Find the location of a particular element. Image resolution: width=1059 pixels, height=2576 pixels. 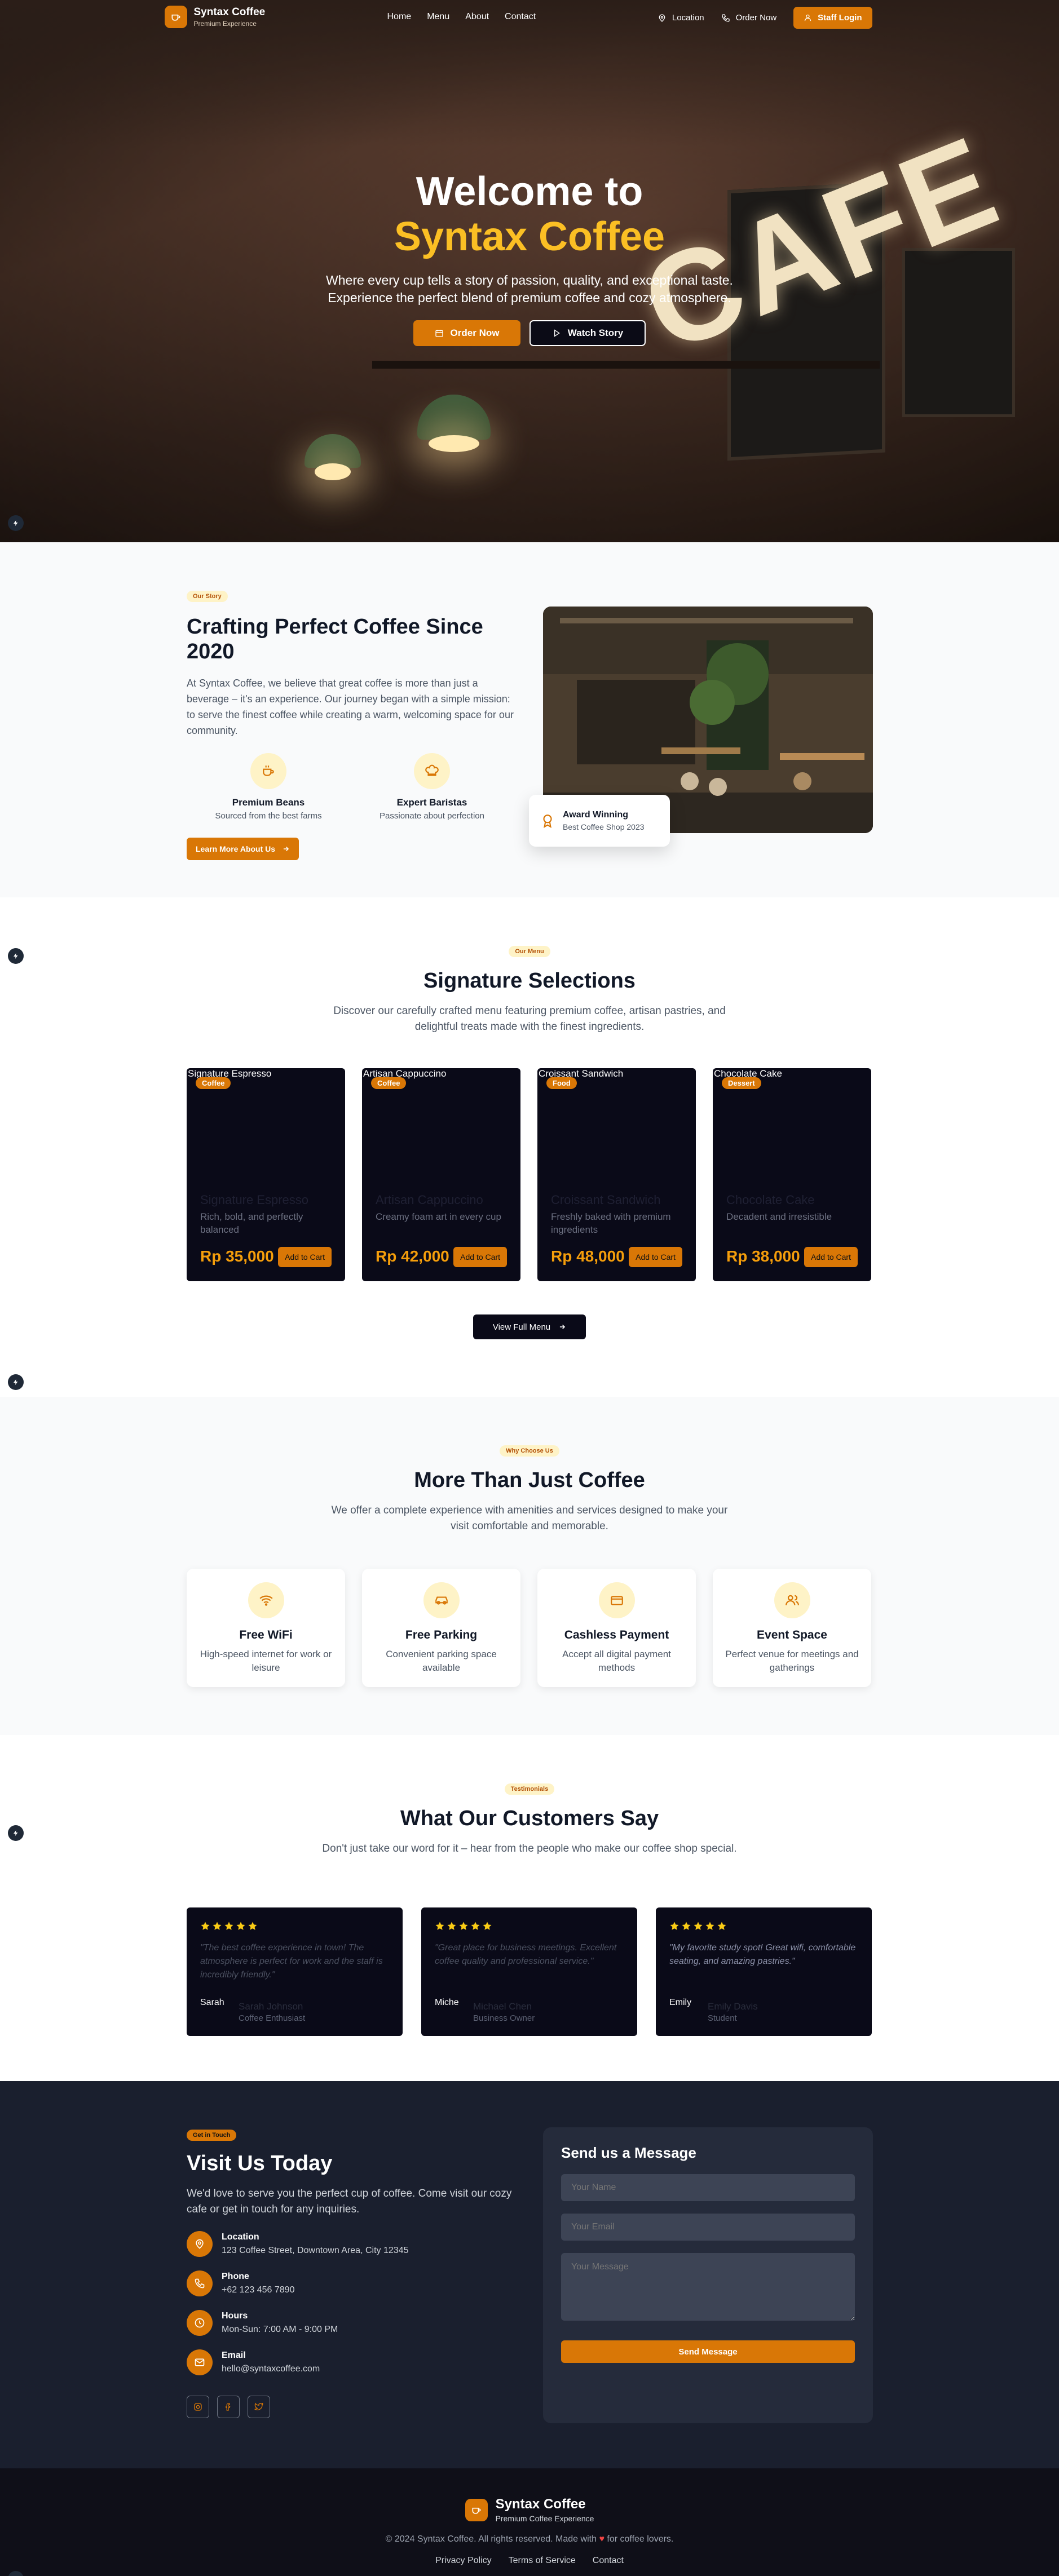

amenity-title: Cashless Payment is located at coordinates (617, 1634).